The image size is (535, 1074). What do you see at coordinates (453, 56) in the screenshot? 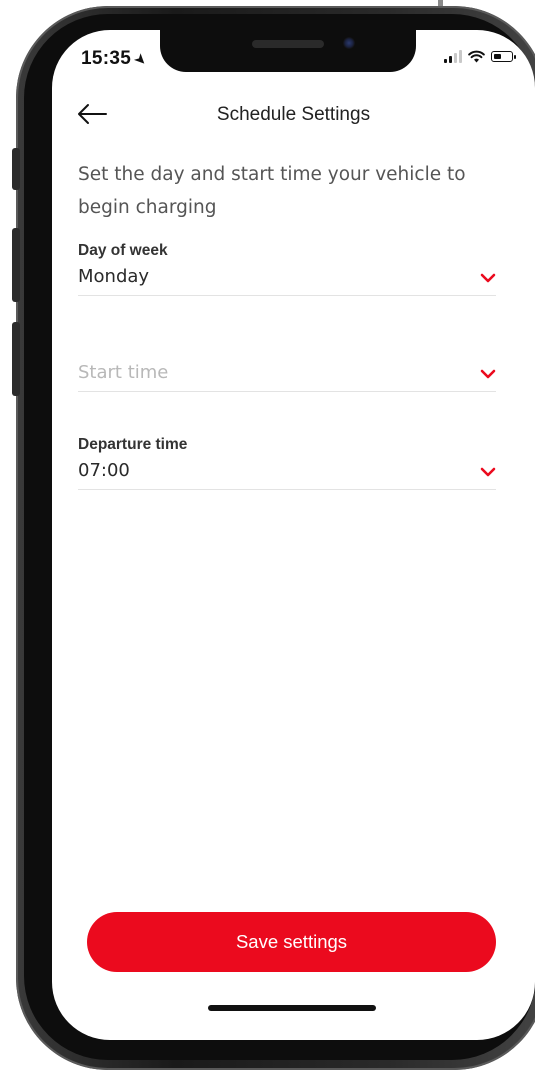
I see `cellular-signal-icon` at bounding box center [453, 56].